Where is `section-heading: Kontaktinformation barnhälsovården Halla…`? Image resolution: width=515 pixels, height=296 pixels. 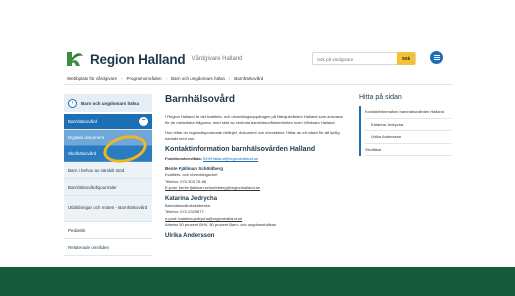 section-heading: Kontaktinformation barnhälsovården Halla… is located at coordinates (240, 149).